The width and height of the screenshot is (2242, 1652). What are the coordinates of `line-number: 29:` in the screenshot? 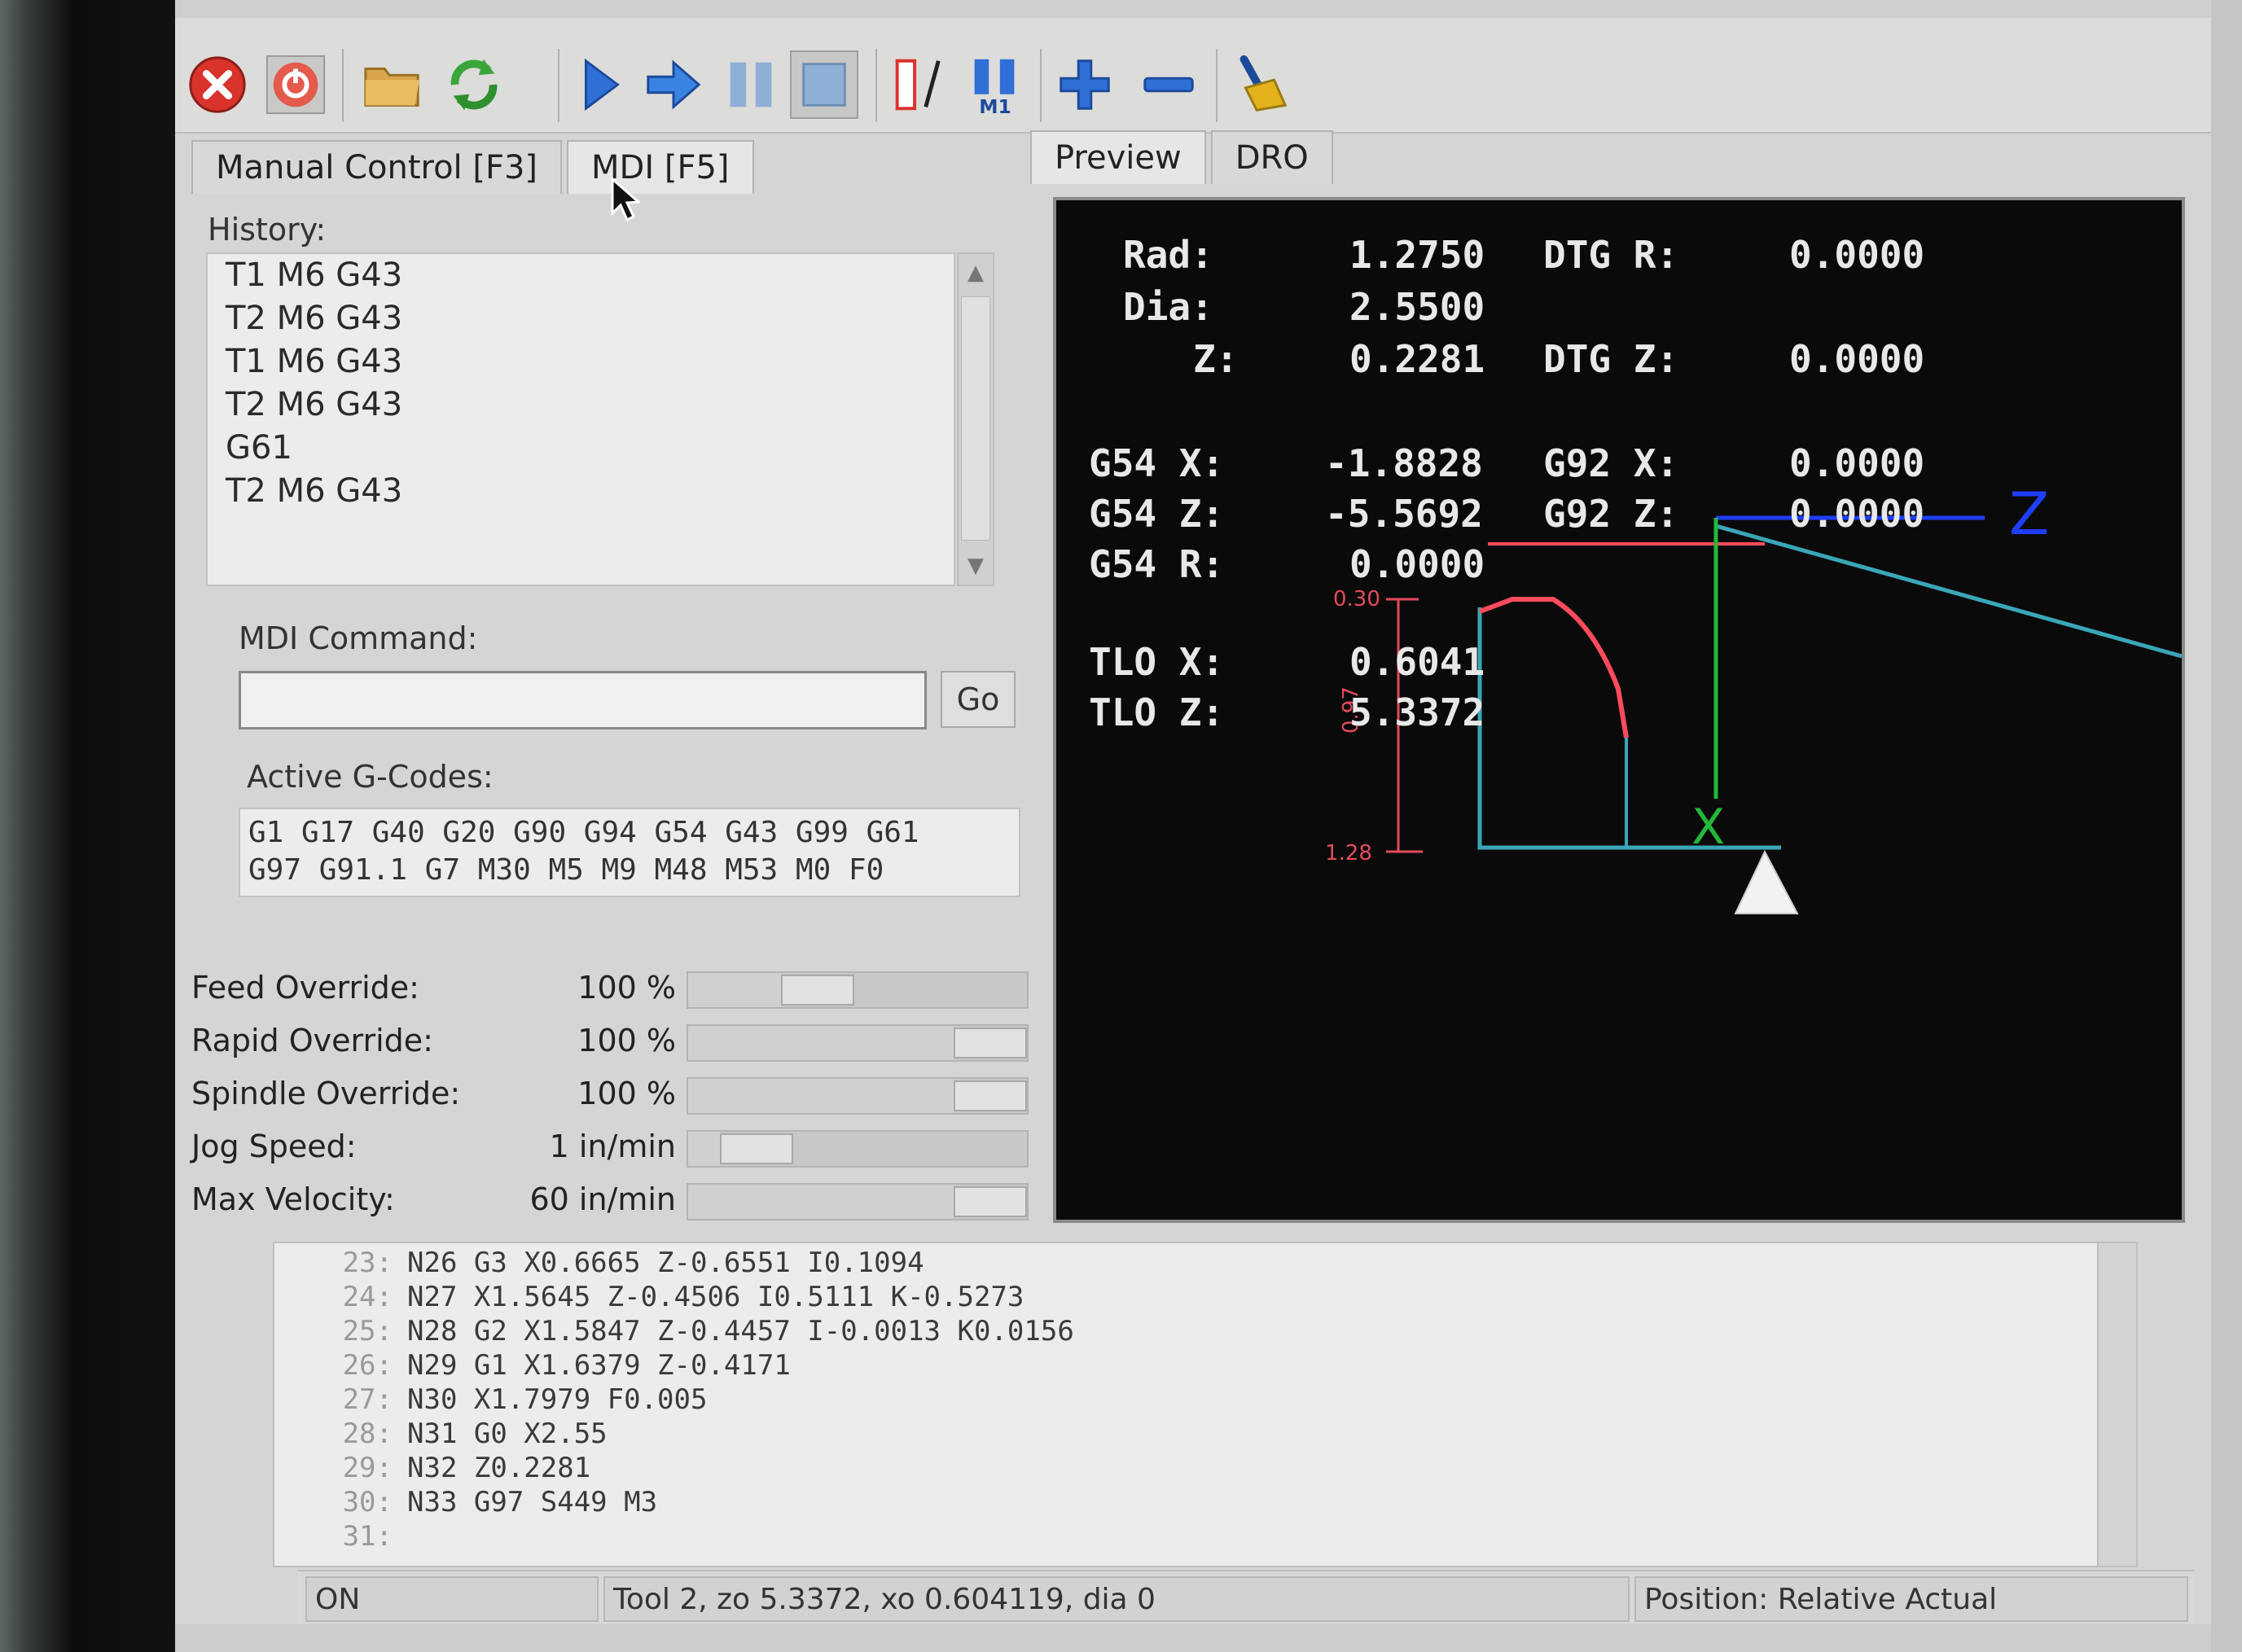 It's located at (367, 1468).